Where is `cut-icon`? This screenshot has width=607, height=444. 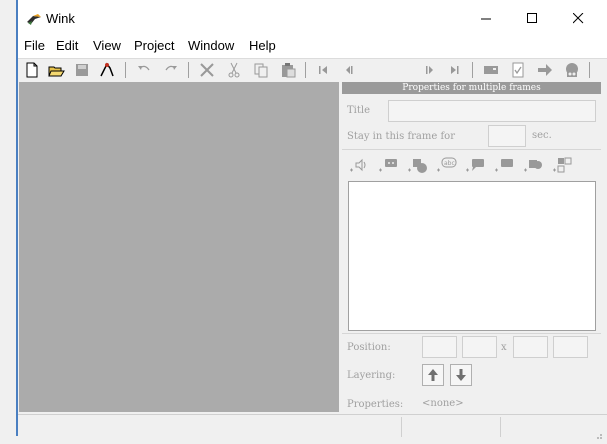
cut-icon is located at coordinates (234, 70).